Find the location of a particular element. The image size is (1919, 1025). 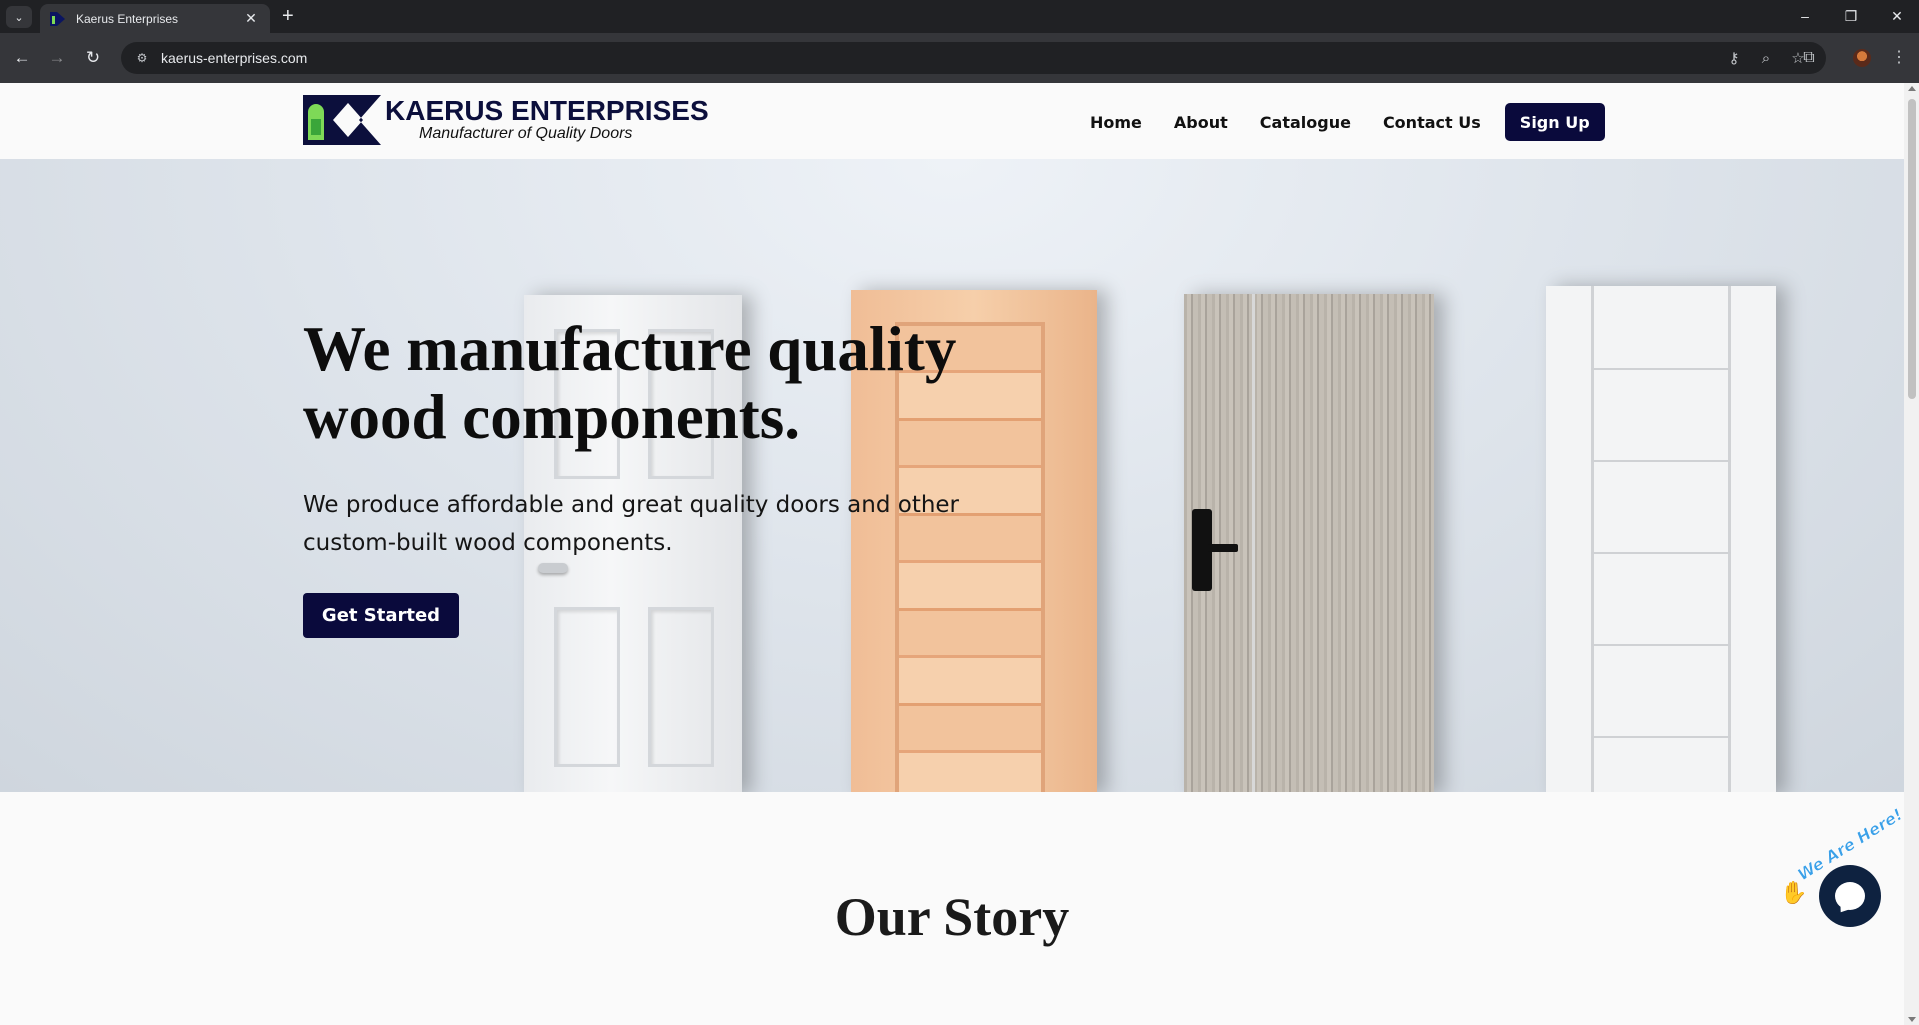

get-started-button: Get Started is located at coordinates (381, 615).